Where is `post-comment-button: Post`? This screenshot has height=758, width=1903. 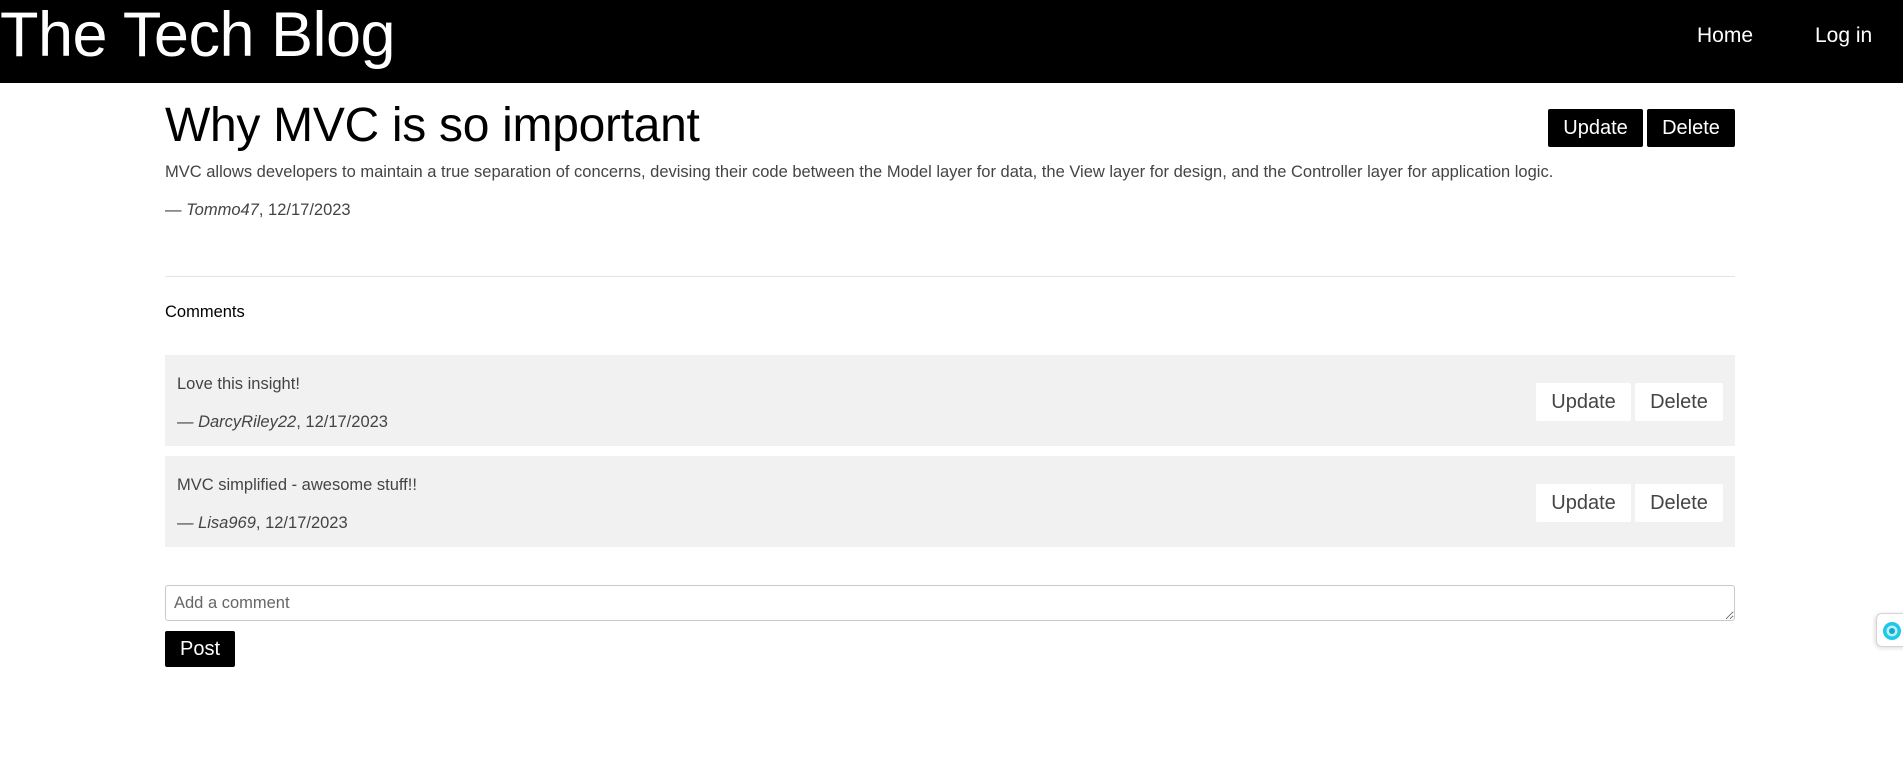 post-comment-button: Post is located at coordinates (200, 649).